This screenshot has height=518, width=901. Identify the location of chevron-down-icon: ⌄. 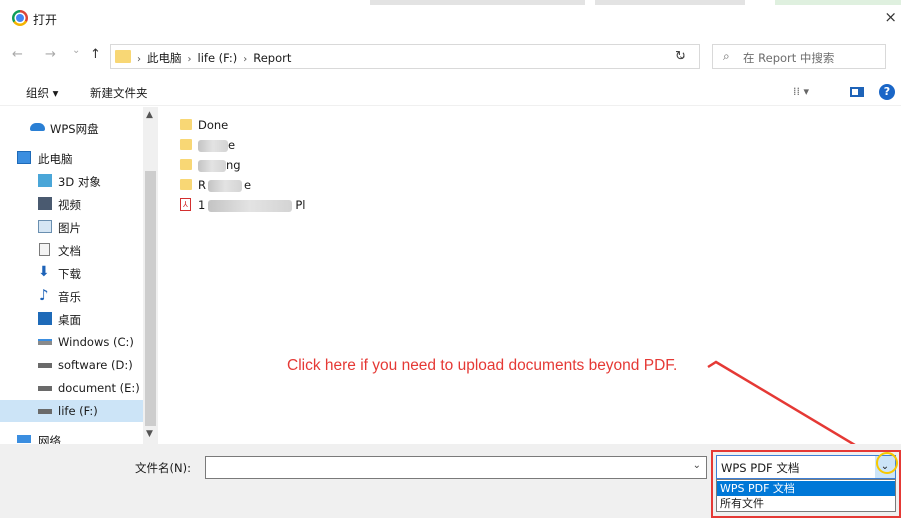
(697, 465).